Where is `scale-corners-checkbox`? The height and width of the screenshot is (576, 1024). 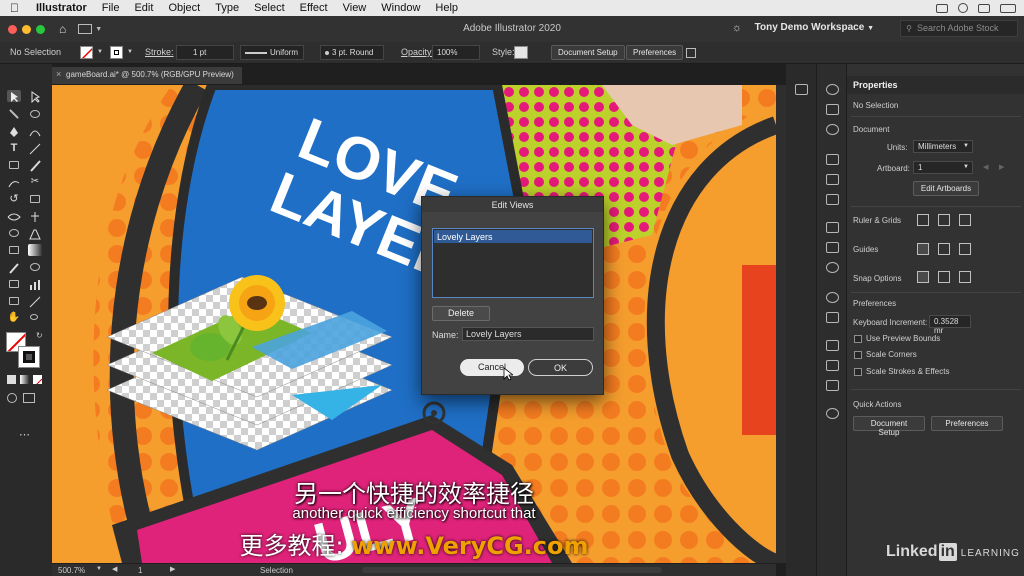
scale-corners-checkbox is located at coordinates (858, 355).